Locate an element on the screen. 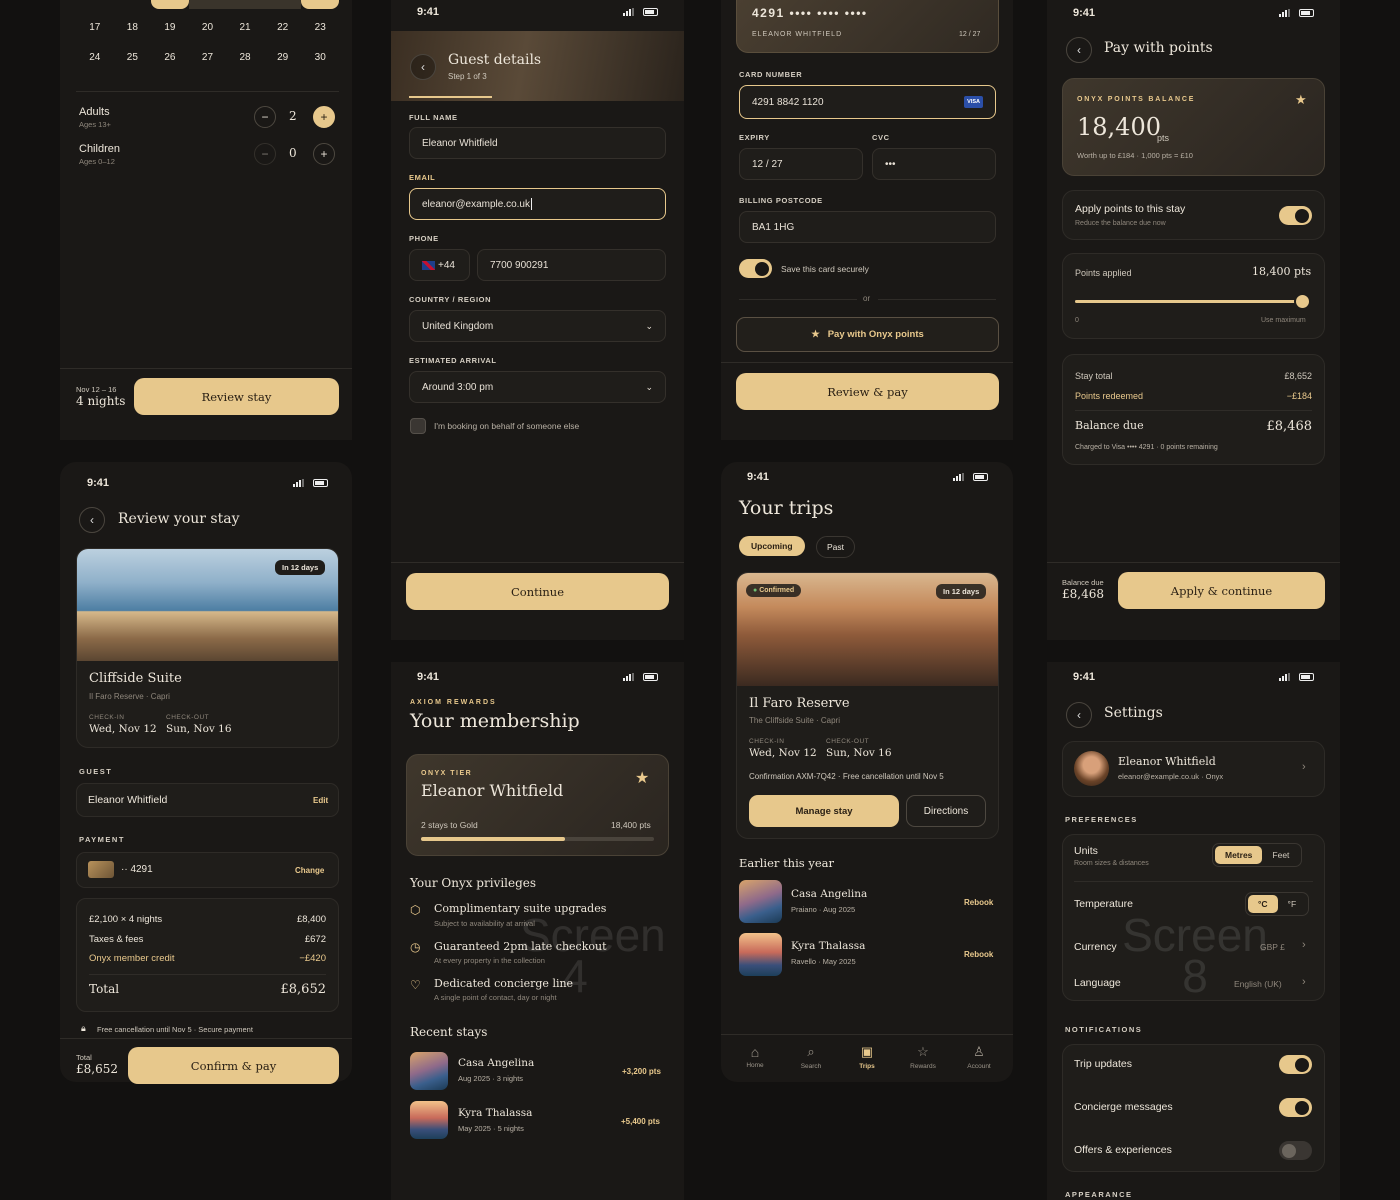 The width and height of the screenshot is (1400, 1200). points-slider-track is located at coordinates (1189, 301).